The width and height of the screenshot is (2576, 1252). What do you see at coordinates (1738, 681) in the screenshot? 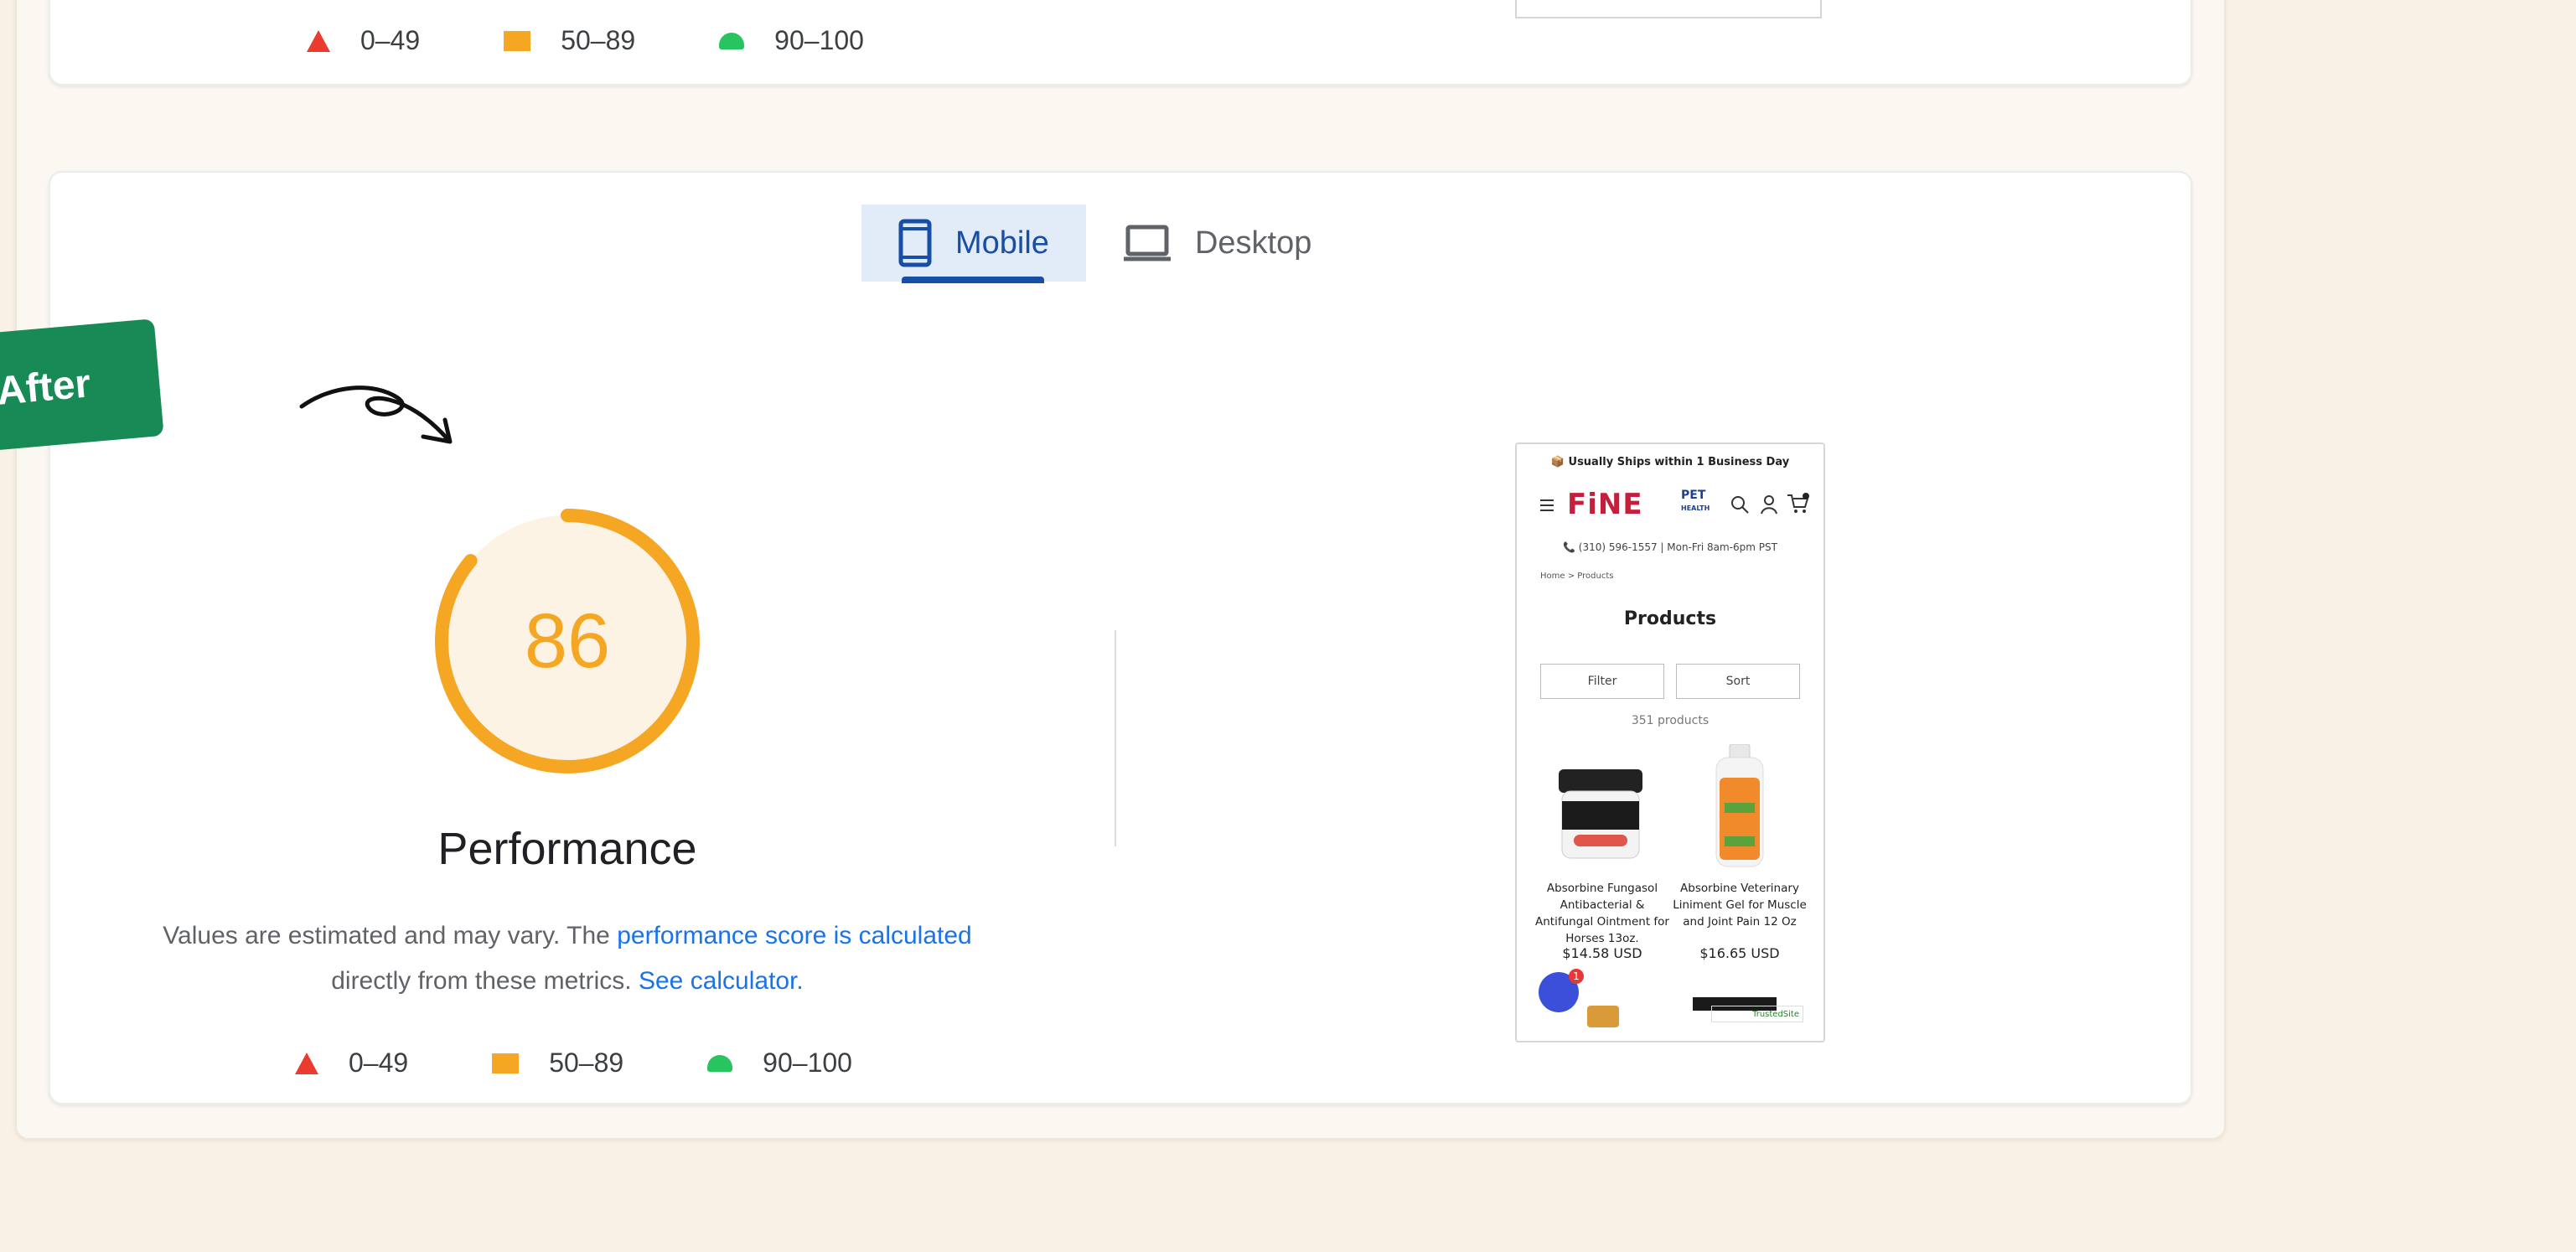
I see `sort-button: Sort` at bounding box center [1738, 681].